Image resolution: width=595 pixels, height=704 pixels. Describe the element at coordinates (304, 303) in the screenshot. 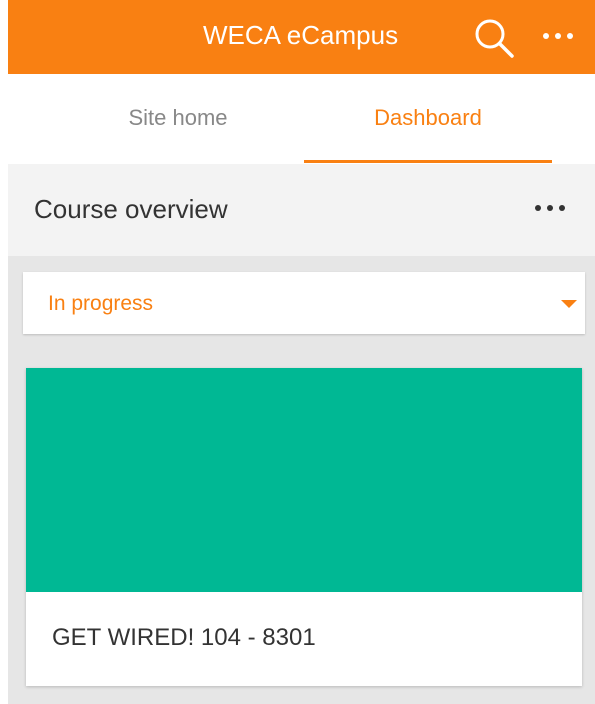

I see `course-filter-select: In progress` at that location.